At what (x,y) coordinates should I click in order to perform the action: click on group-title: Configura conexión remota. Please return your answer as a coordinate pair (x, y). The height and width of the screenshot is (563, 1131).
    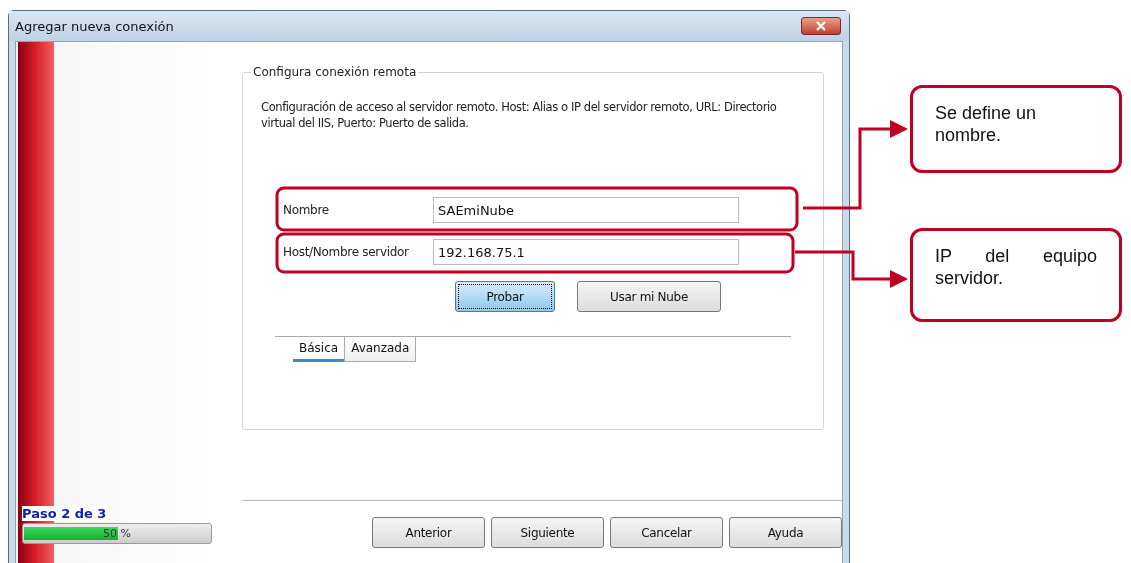
    Looking at the image, I should click on (335, 72).